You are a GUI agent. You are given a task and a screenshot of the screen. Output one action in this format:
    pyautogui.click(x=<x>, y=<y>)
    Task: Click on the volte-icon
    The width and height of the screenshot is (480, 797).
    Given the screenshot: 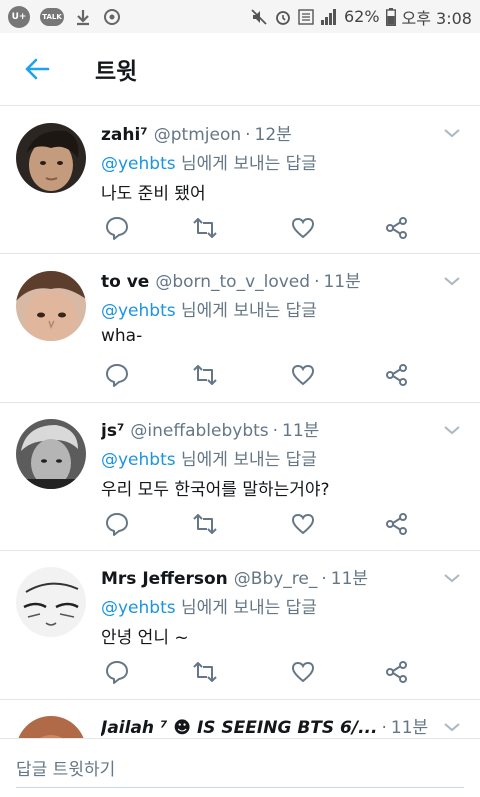 What is the action you would take?
    pyautogui.click(x=306, y=17)
    